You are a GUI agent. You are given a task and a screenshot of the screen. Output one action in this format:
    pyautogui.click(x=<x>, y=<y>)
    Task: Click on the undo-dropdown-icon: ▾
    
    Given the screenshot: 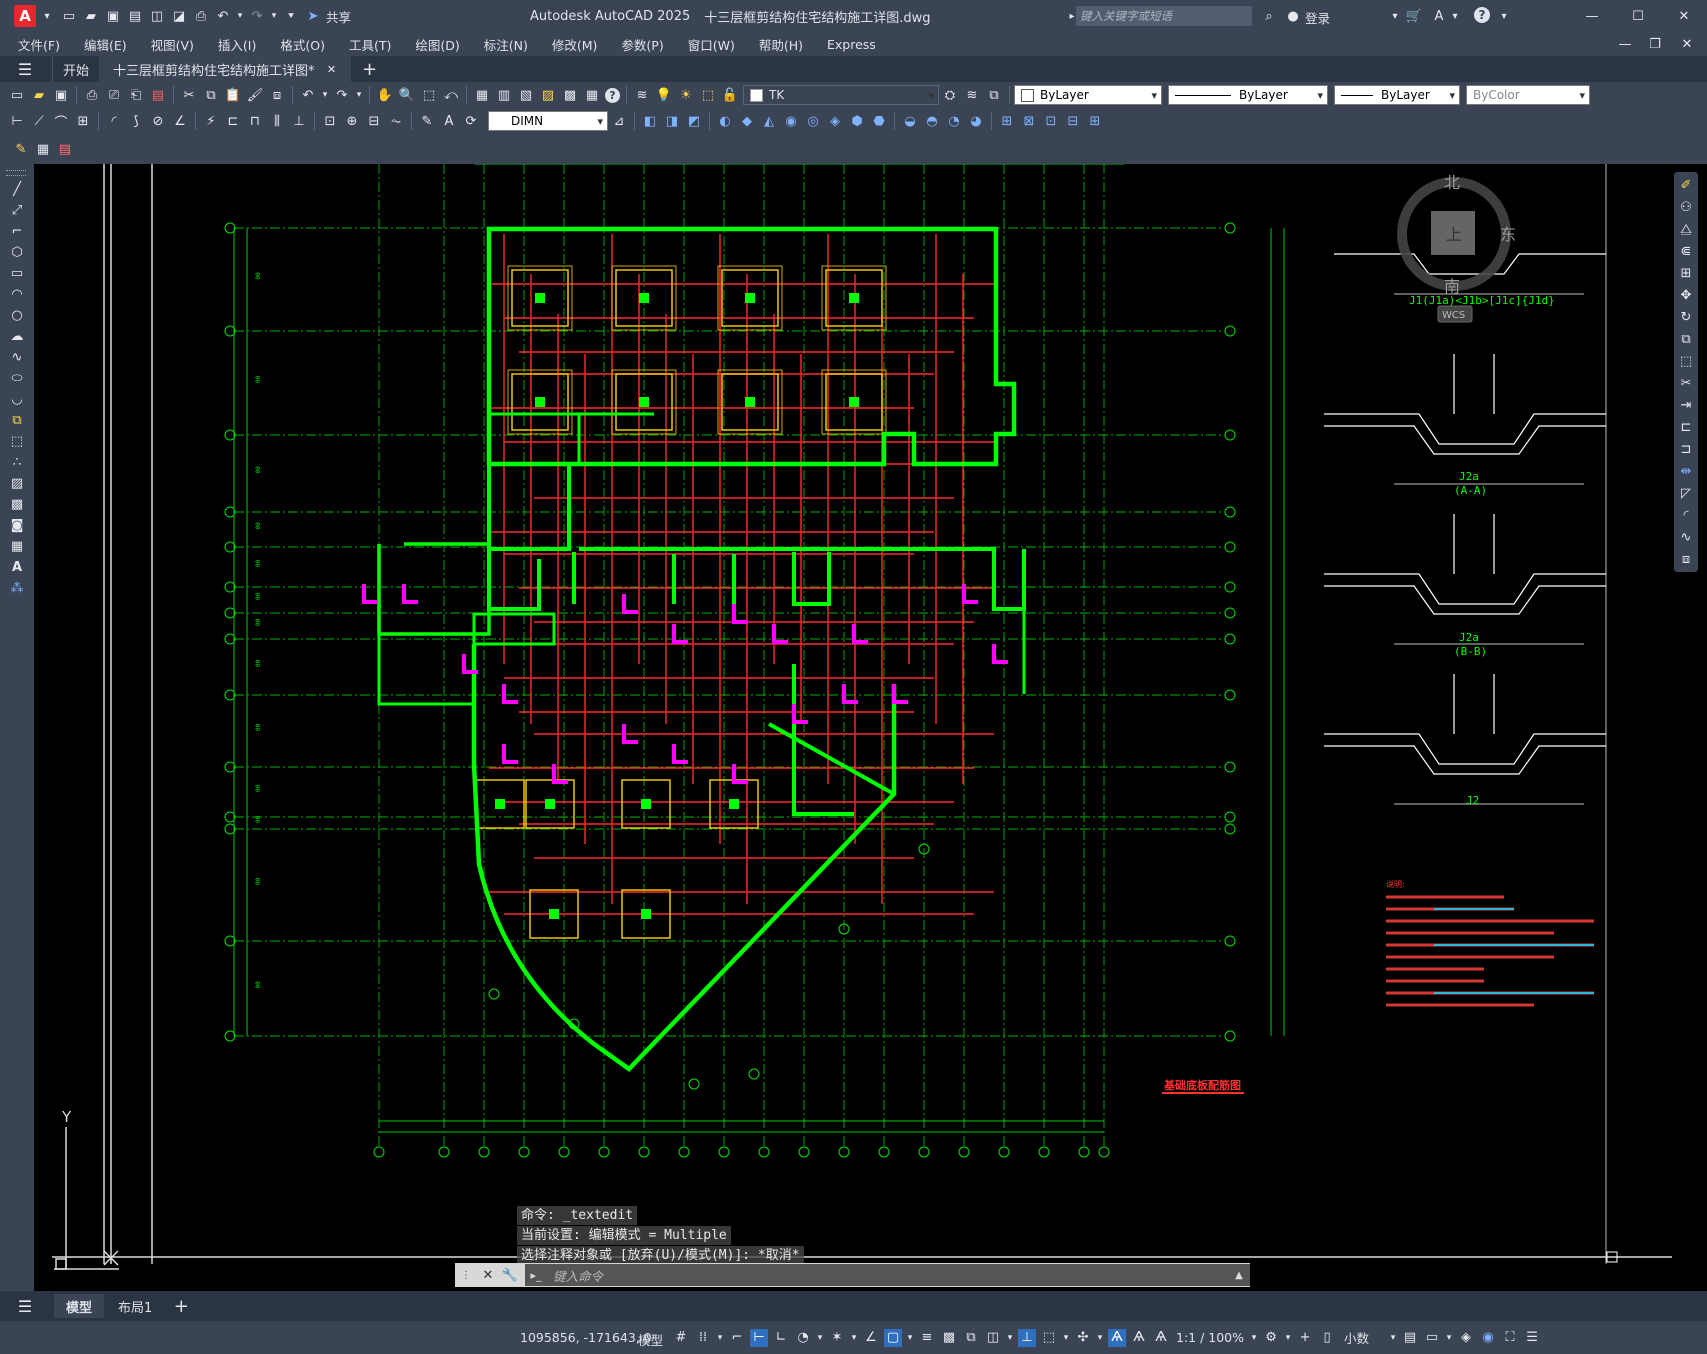 What is the action you would take?
    pyautogui.click(x=240, y=16)
    